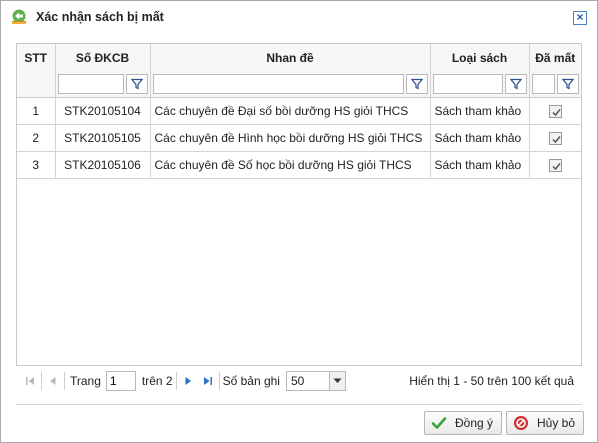 The width and height of the screenshot is (598, 443). Describe the element at coordinates (85, 380) in the screenshot. I see `page-label: Trang` at that location.